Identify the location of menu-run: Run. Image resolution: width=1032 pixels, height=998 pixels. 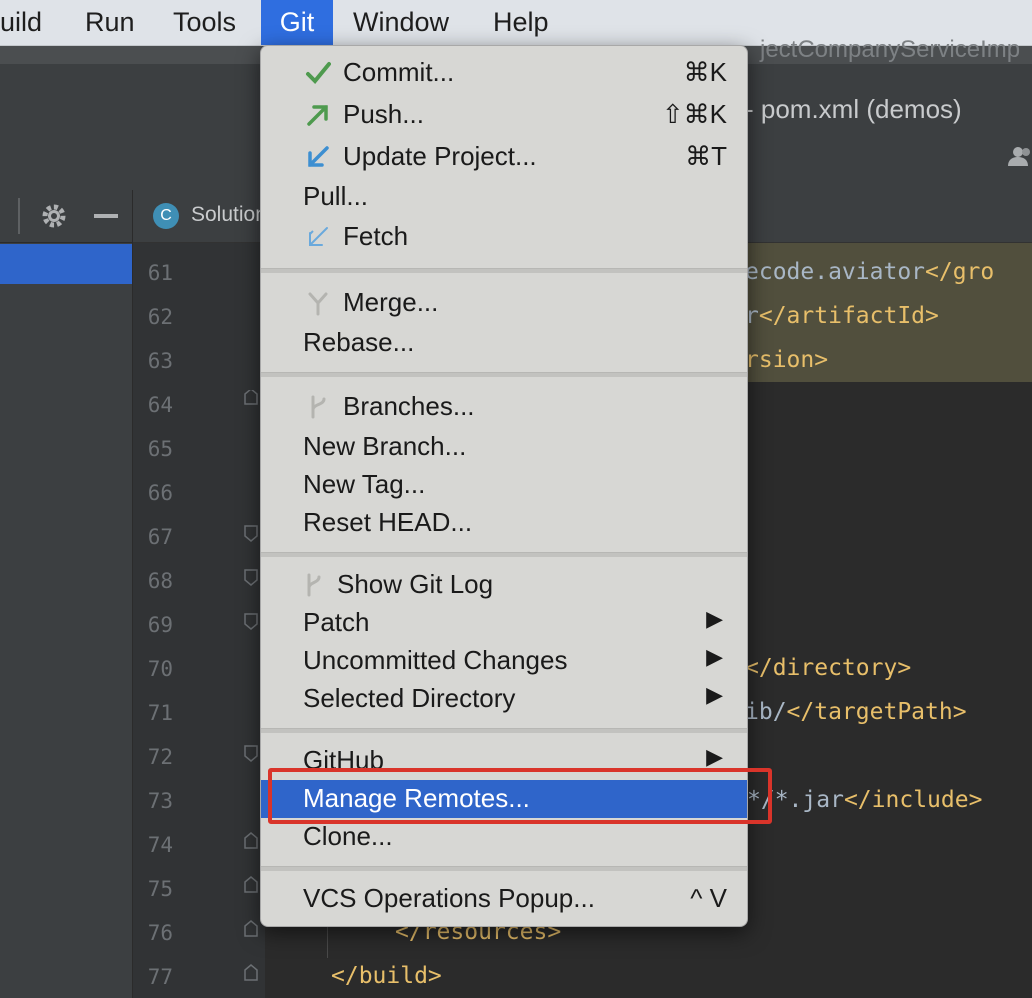
(110, 22).